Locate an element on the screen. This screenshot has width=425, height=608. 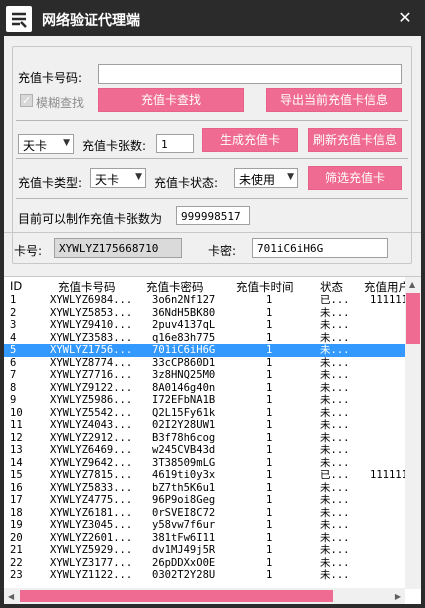
search-card-button: 充值卡查找 is located at coordinates (171, 100).